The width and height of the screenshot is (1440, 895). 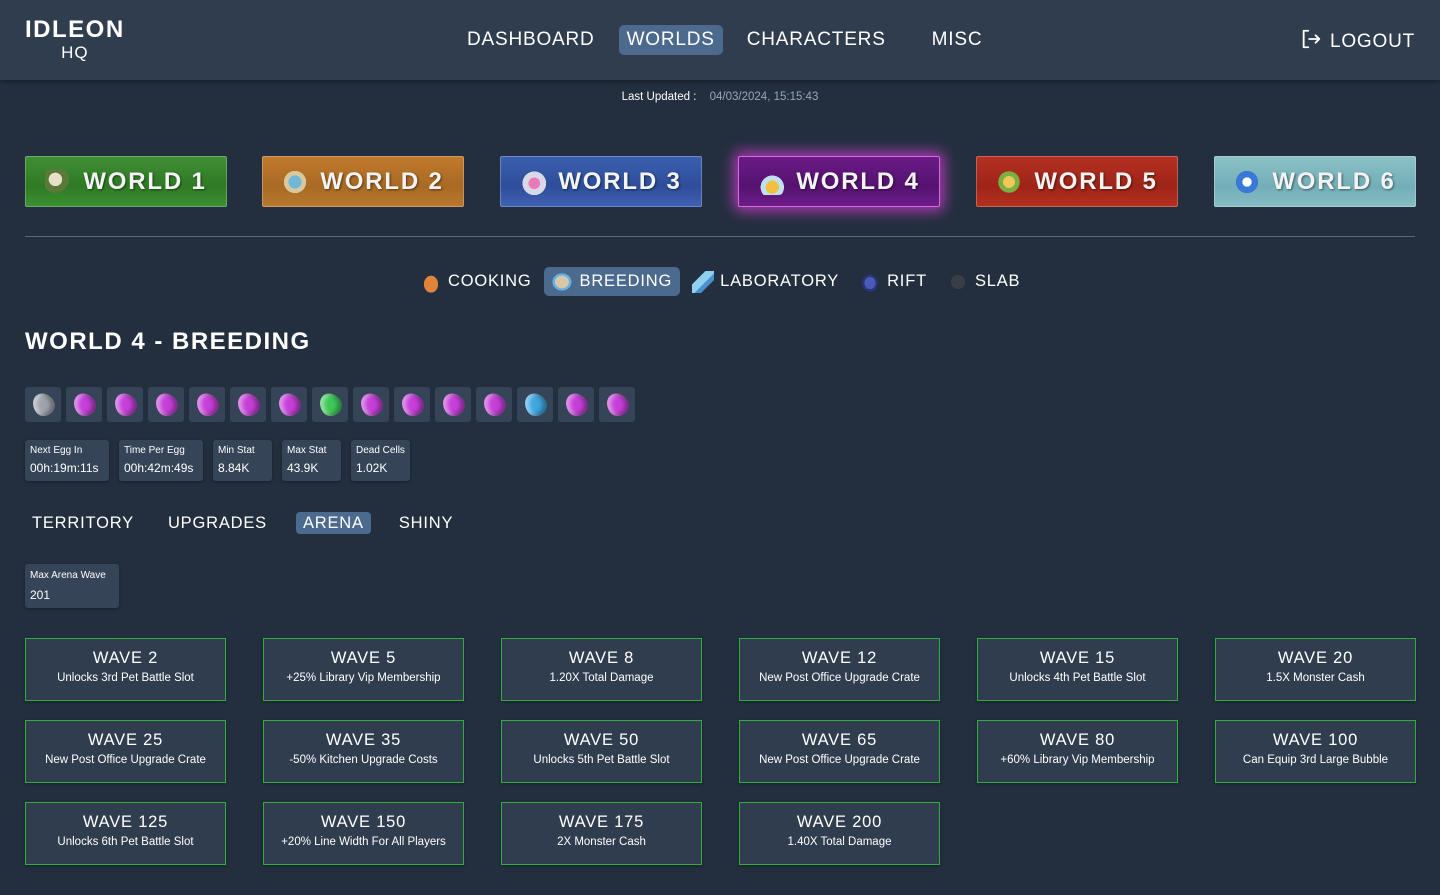 What do you see at coordinates (1315, 751) in the screenshot?
I see `wave-card: WAVE 100 Can Equip 3rd Large Bubble` at bounding box center [1315, 751].